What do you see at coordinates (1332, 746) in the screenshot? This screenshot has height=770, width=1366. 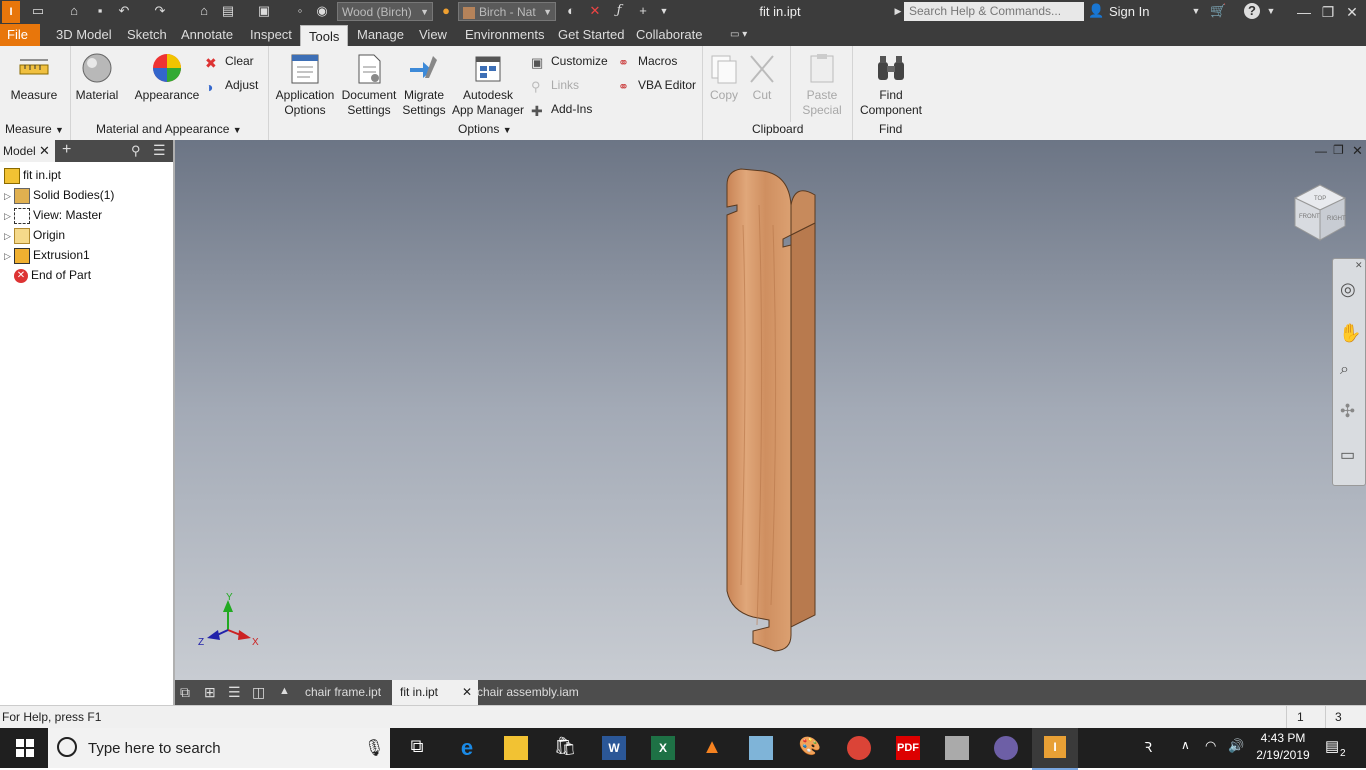 I see `action-center-icon: ▤` at bounding box center [1332, 746].